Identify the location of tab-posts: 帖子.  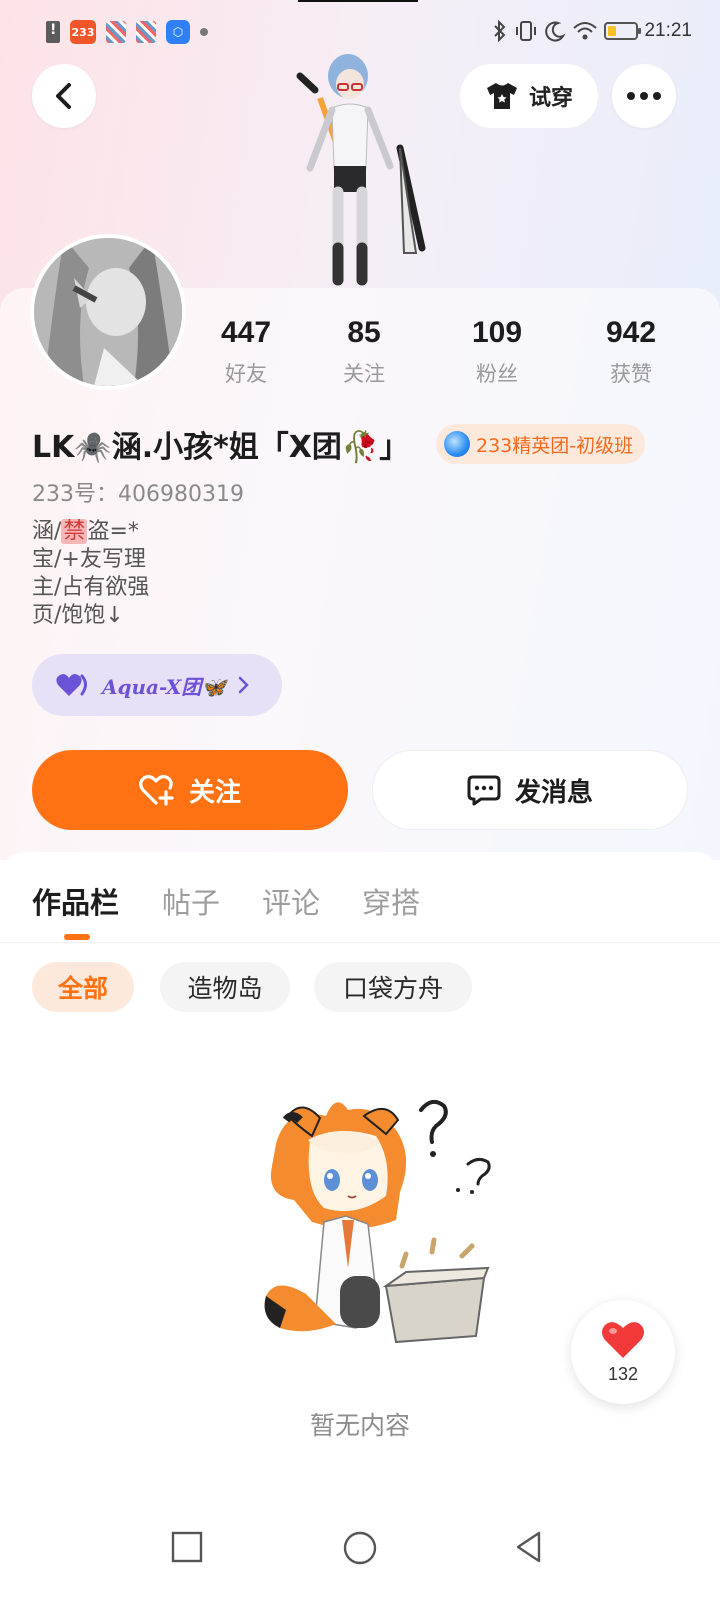
(191, 901).